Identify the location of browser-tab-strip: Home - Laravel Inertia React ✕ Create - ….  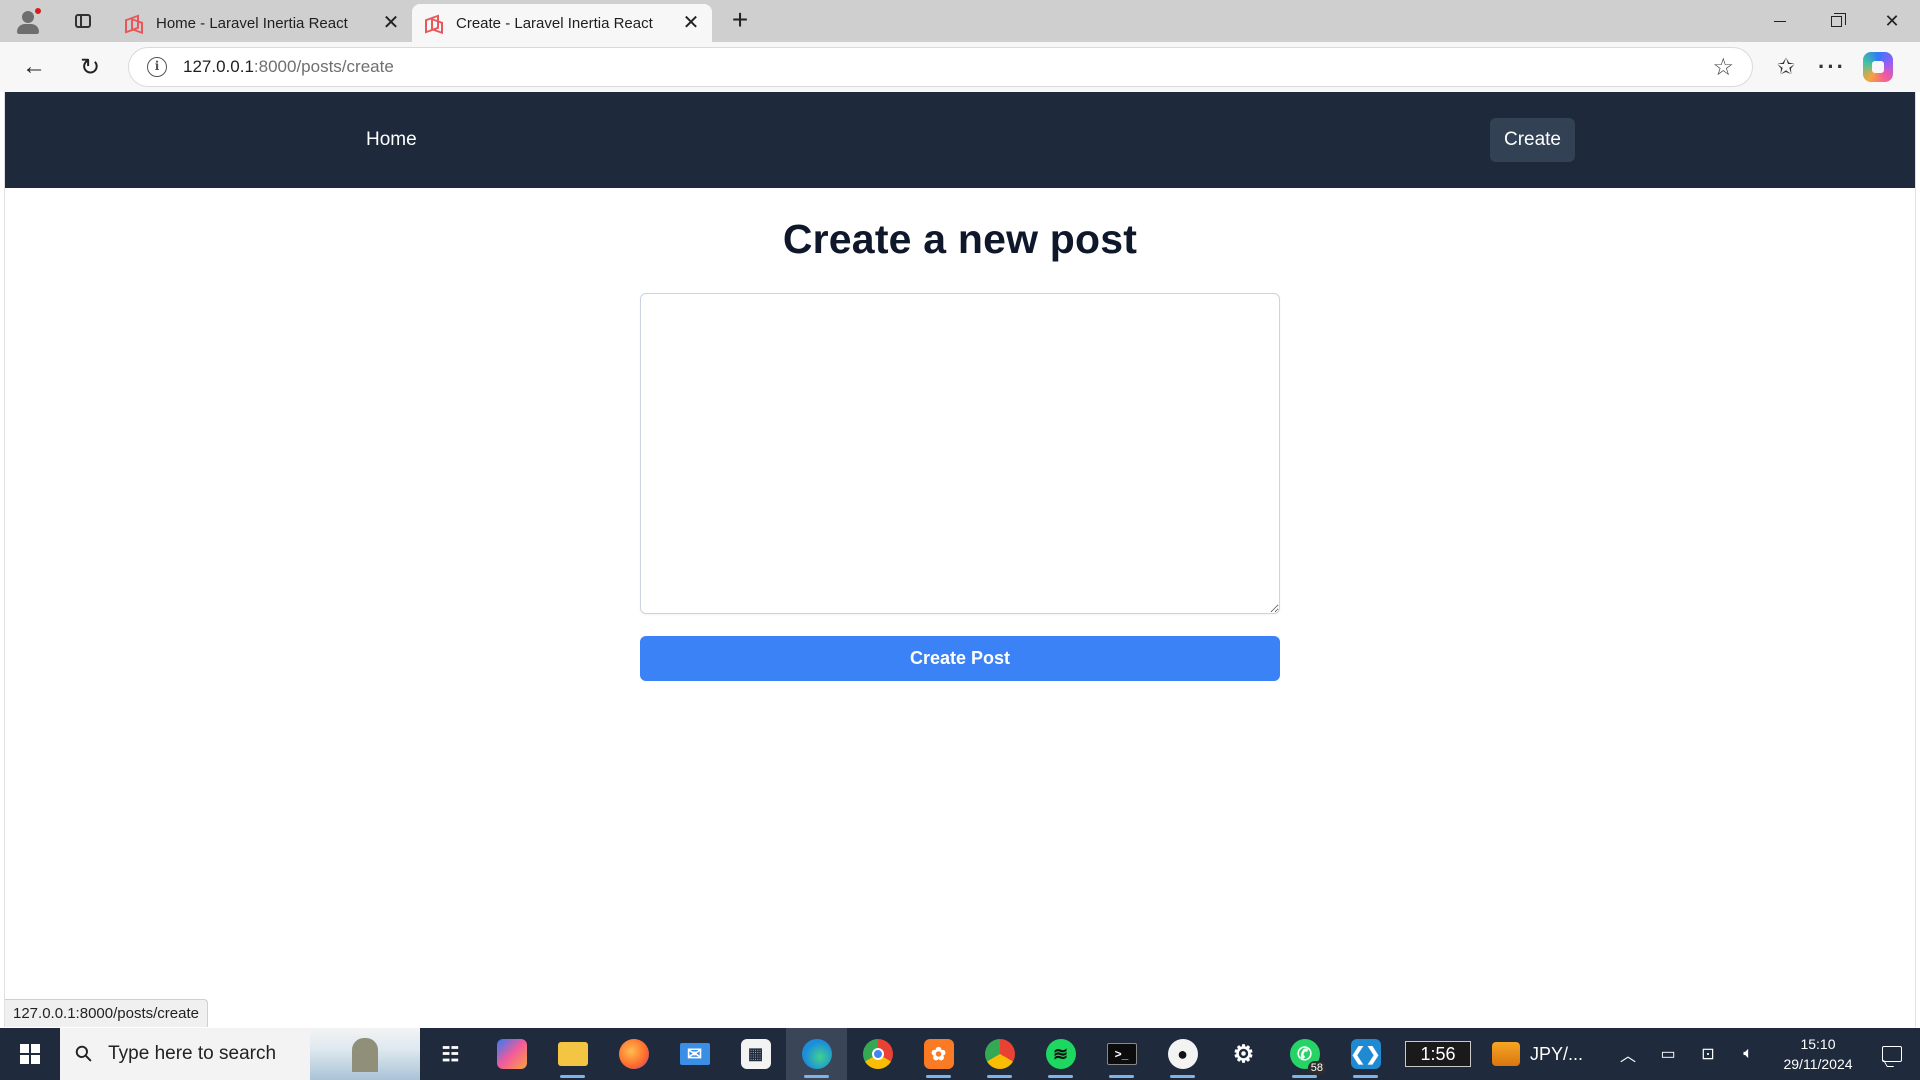
(960, 21).